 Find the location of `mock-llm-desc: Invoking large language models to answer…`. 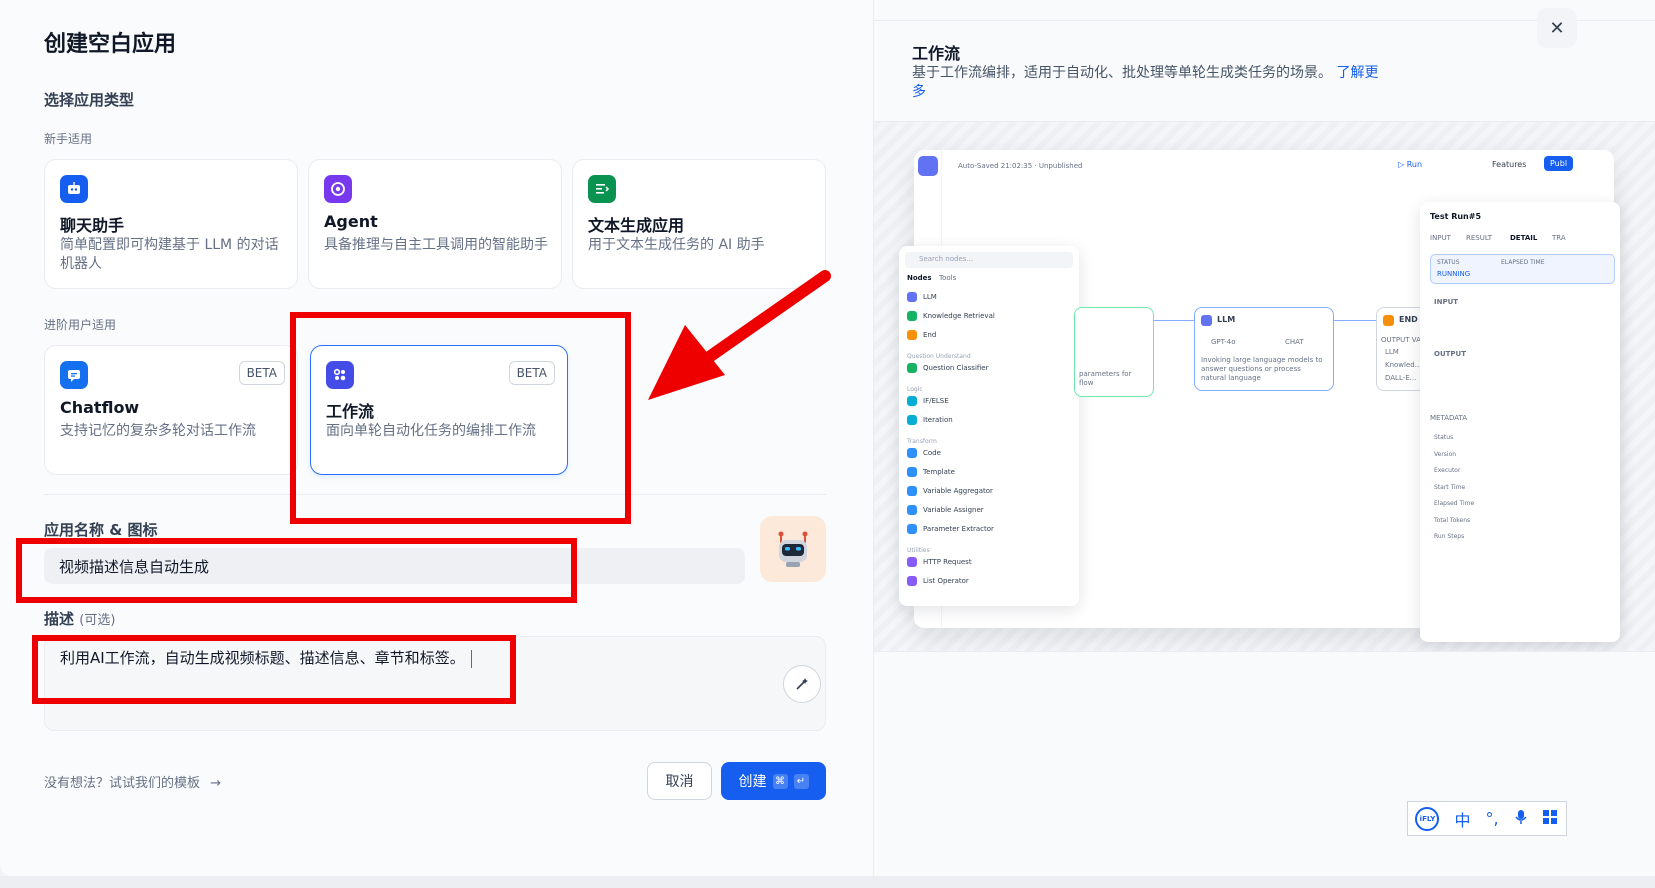

mock-llm-desc: Invoking large language models to answer… is located at coordinates (1262, 369).